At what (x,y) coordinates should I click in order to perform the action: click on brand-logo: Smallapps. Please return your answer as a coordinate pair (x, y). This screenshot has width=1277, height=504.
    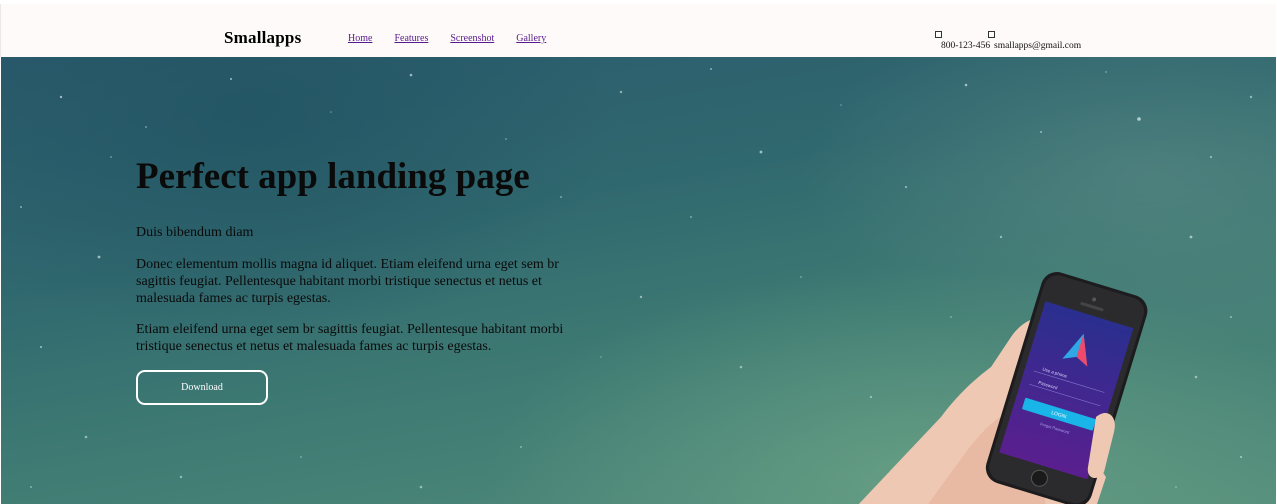
    Looking at the image, I should click on (262, 38).